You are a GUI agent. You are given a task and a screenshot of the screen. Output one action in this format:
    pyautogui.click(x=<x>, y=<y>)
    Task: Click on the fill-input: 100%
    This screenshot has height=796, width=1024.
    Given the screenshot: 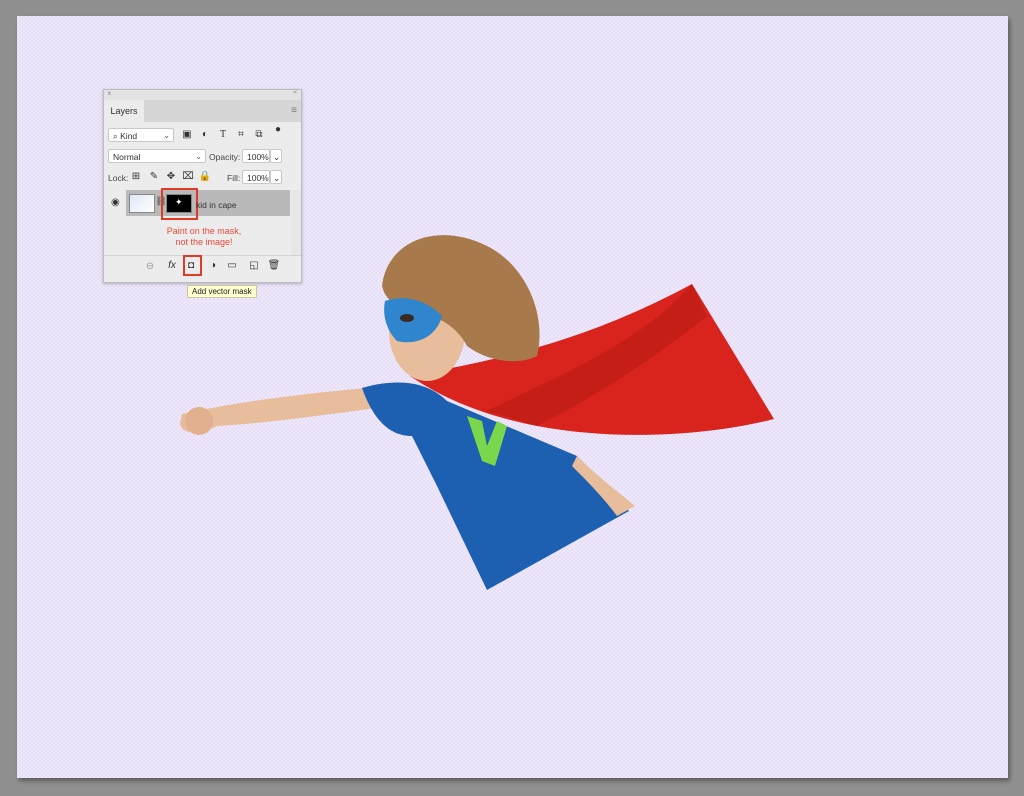 What is the action you would take?
    pyautogui.click(x=256, y=177)
    